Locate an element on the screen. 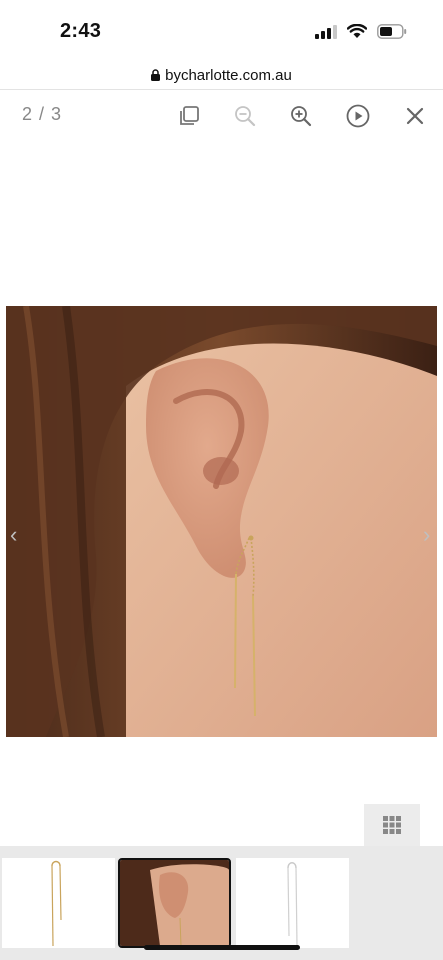 The height and width of the screenshot is (960, 443). viewer-toolbar is located at coordinates (221, 116).